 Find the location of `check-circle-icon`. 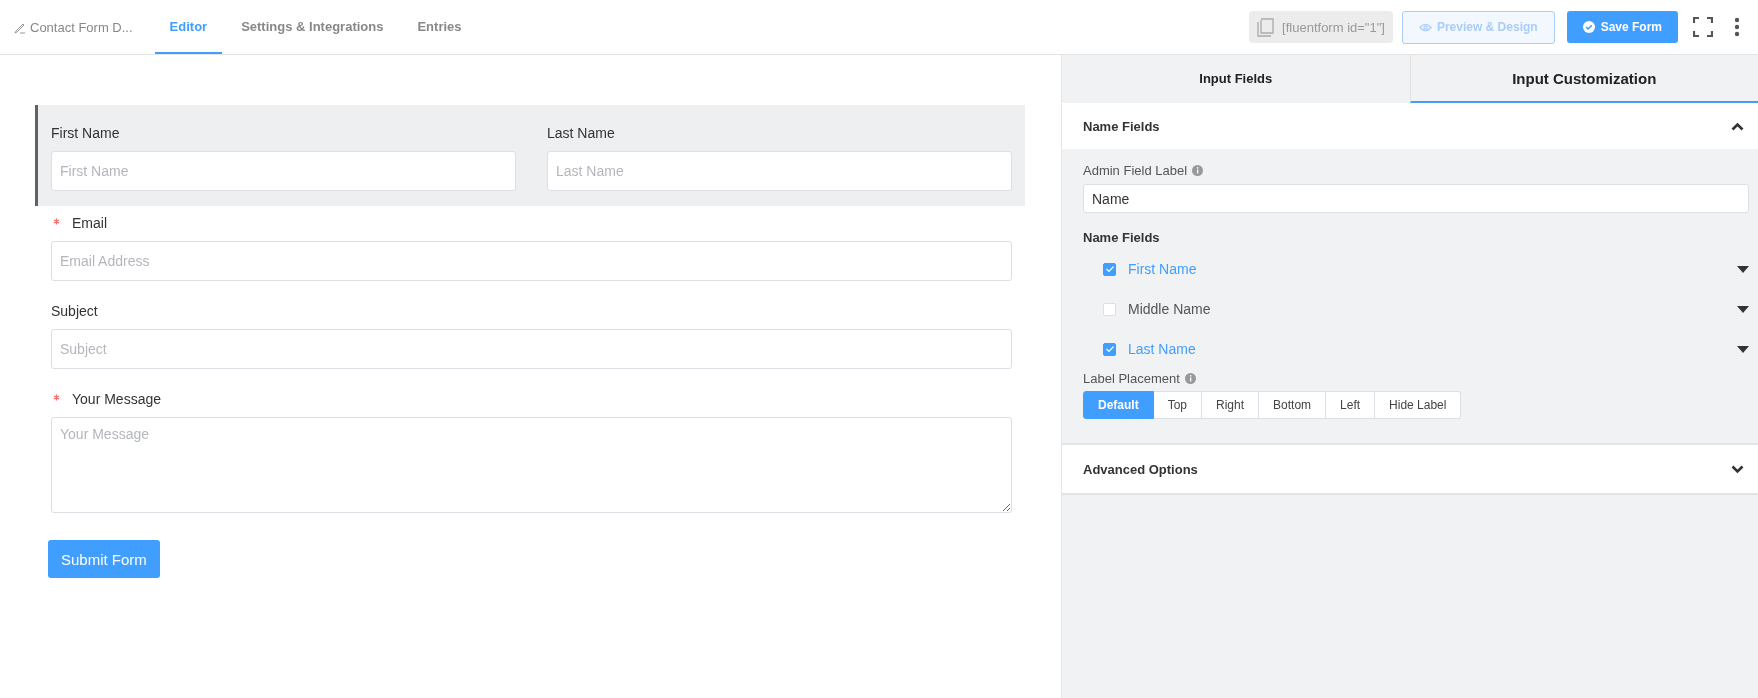

check-circle-icon is located at coordinates (1588, 27).